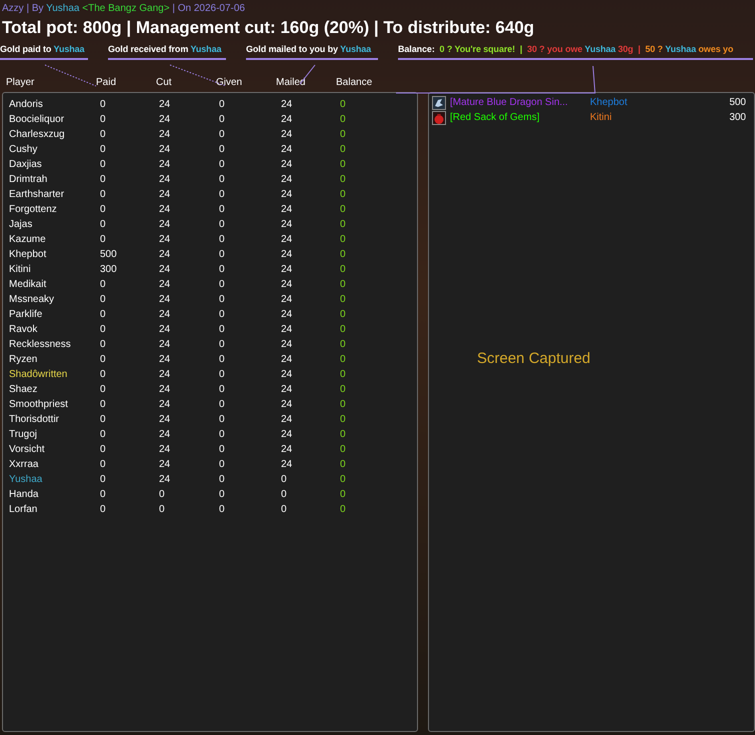 The image size is (755, 735). What do you see at coordinates (23, 434) in the screenshot?
I see `player-name: Trugoj` at bounding box center [23, 434].